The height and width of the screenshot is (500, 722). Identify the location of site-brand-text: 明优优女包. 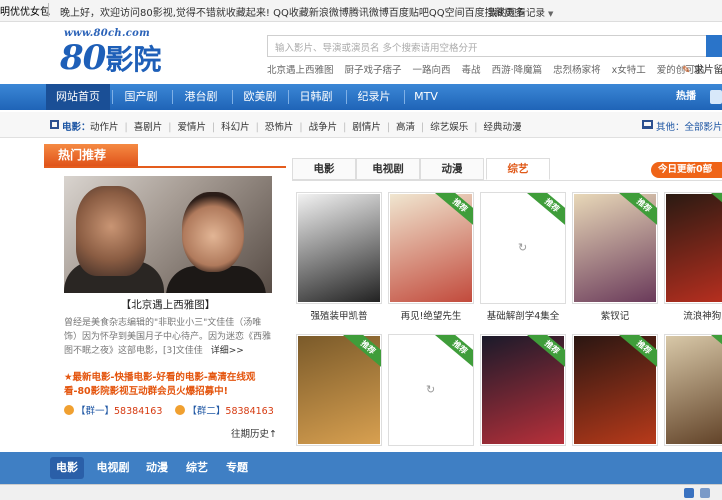
(25, 10).